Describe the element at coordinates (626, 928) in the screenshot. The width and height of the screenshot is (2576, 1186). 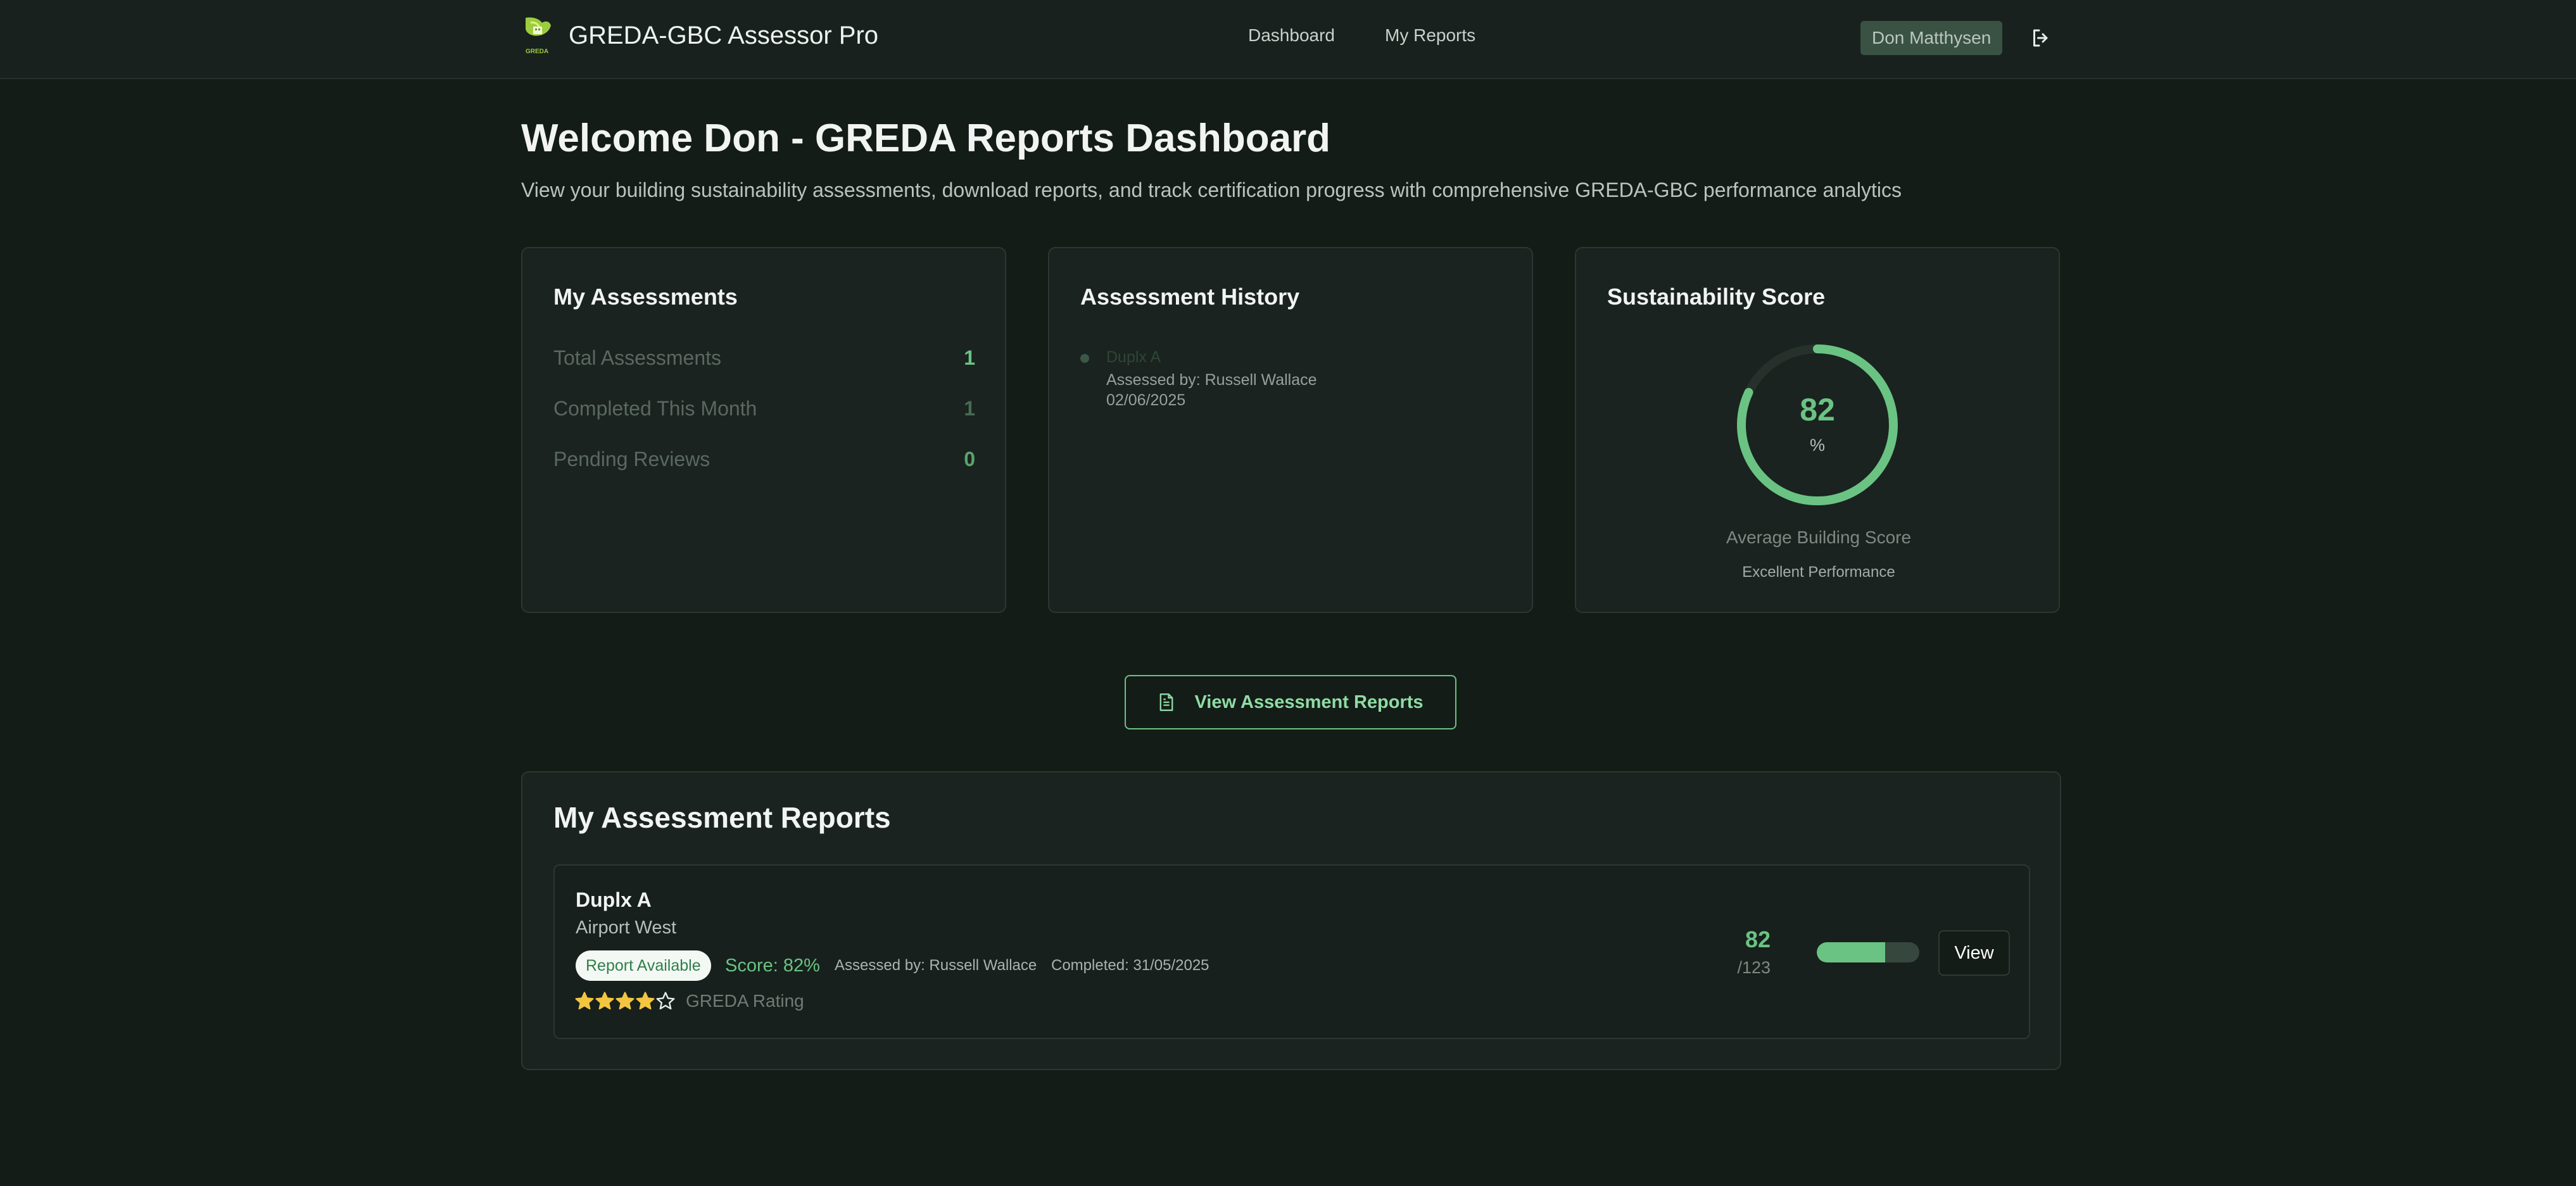
I see `report-location: Airport West` at that location.